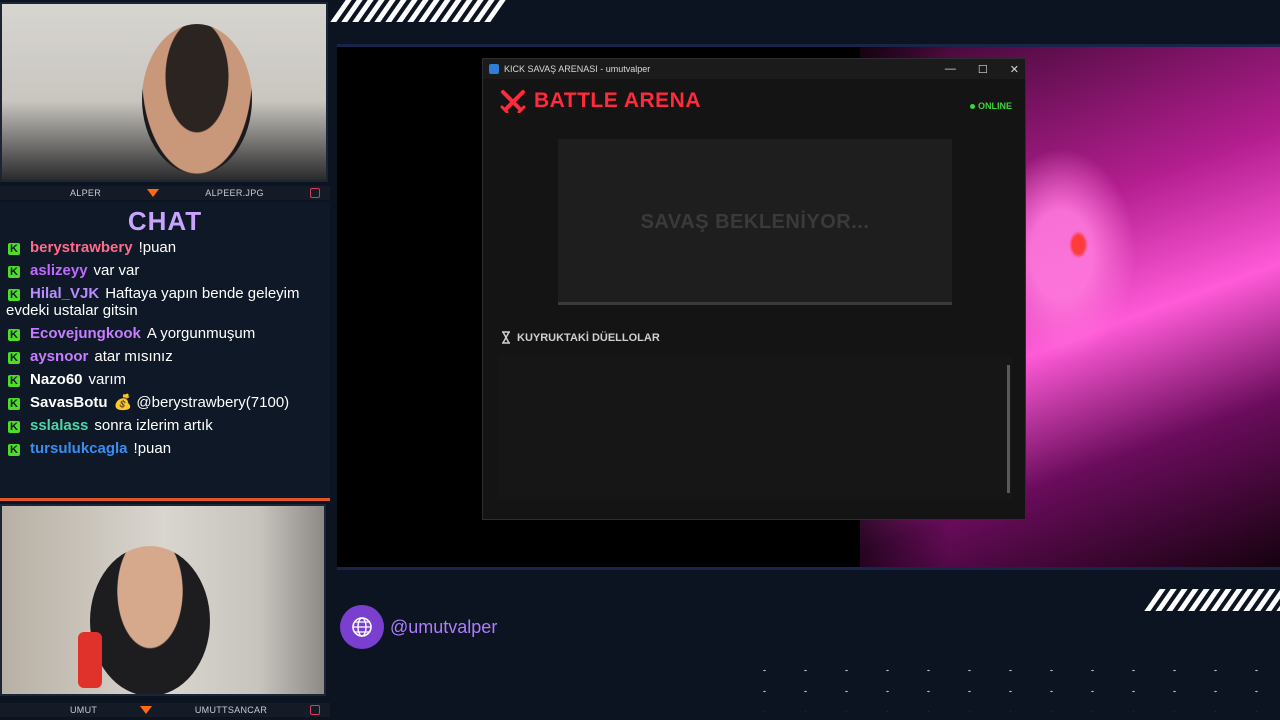 This screenshot has height=720, width=1280. I want to click on webcam-bottom-name: UMUT, so click(84, 710).